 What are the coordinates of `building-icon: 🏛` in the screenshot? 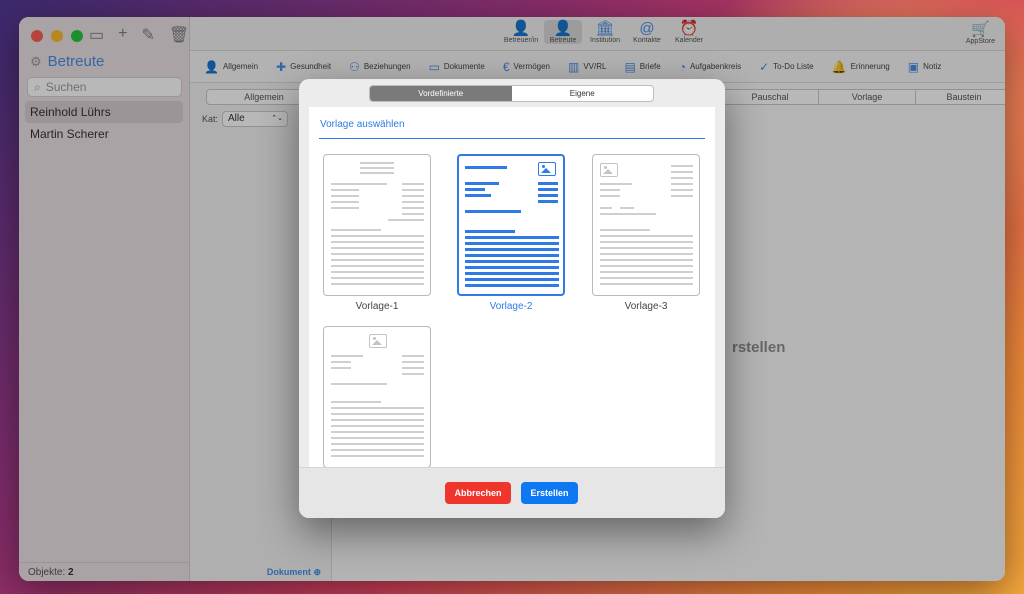 It's located at (605, 28).